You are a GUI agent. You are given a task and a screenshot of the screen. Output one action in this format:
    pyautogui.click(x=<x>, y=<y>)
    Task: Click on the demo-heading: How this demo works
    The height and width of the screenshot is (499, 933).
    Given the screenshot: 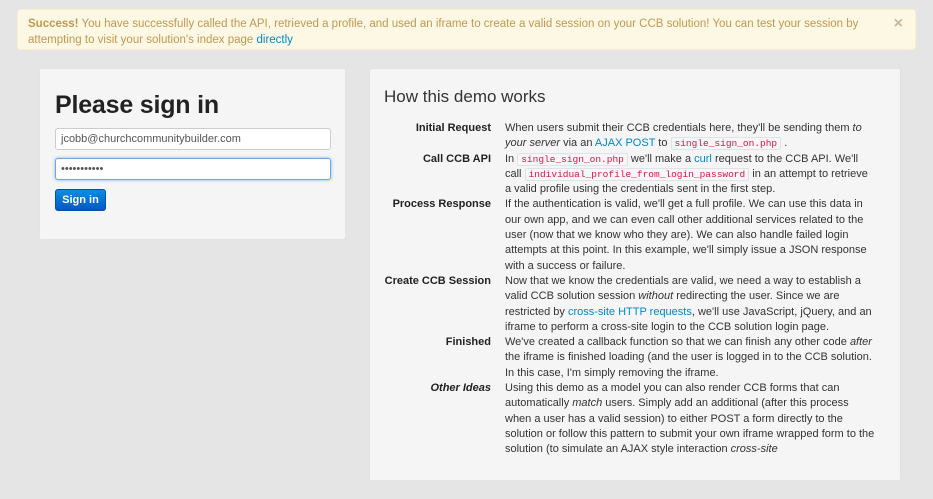 What is the action you would take?
    pyautogui.click(x=465, y=96)
    